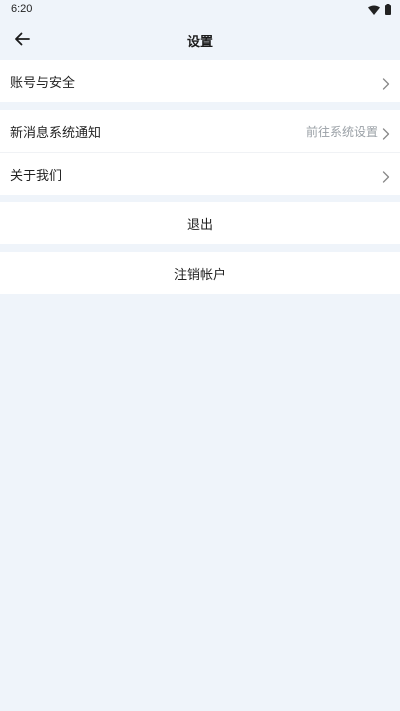 The height and width of the screenshot is (711, 400). I want to click on battery-icon, so click(388, 9).